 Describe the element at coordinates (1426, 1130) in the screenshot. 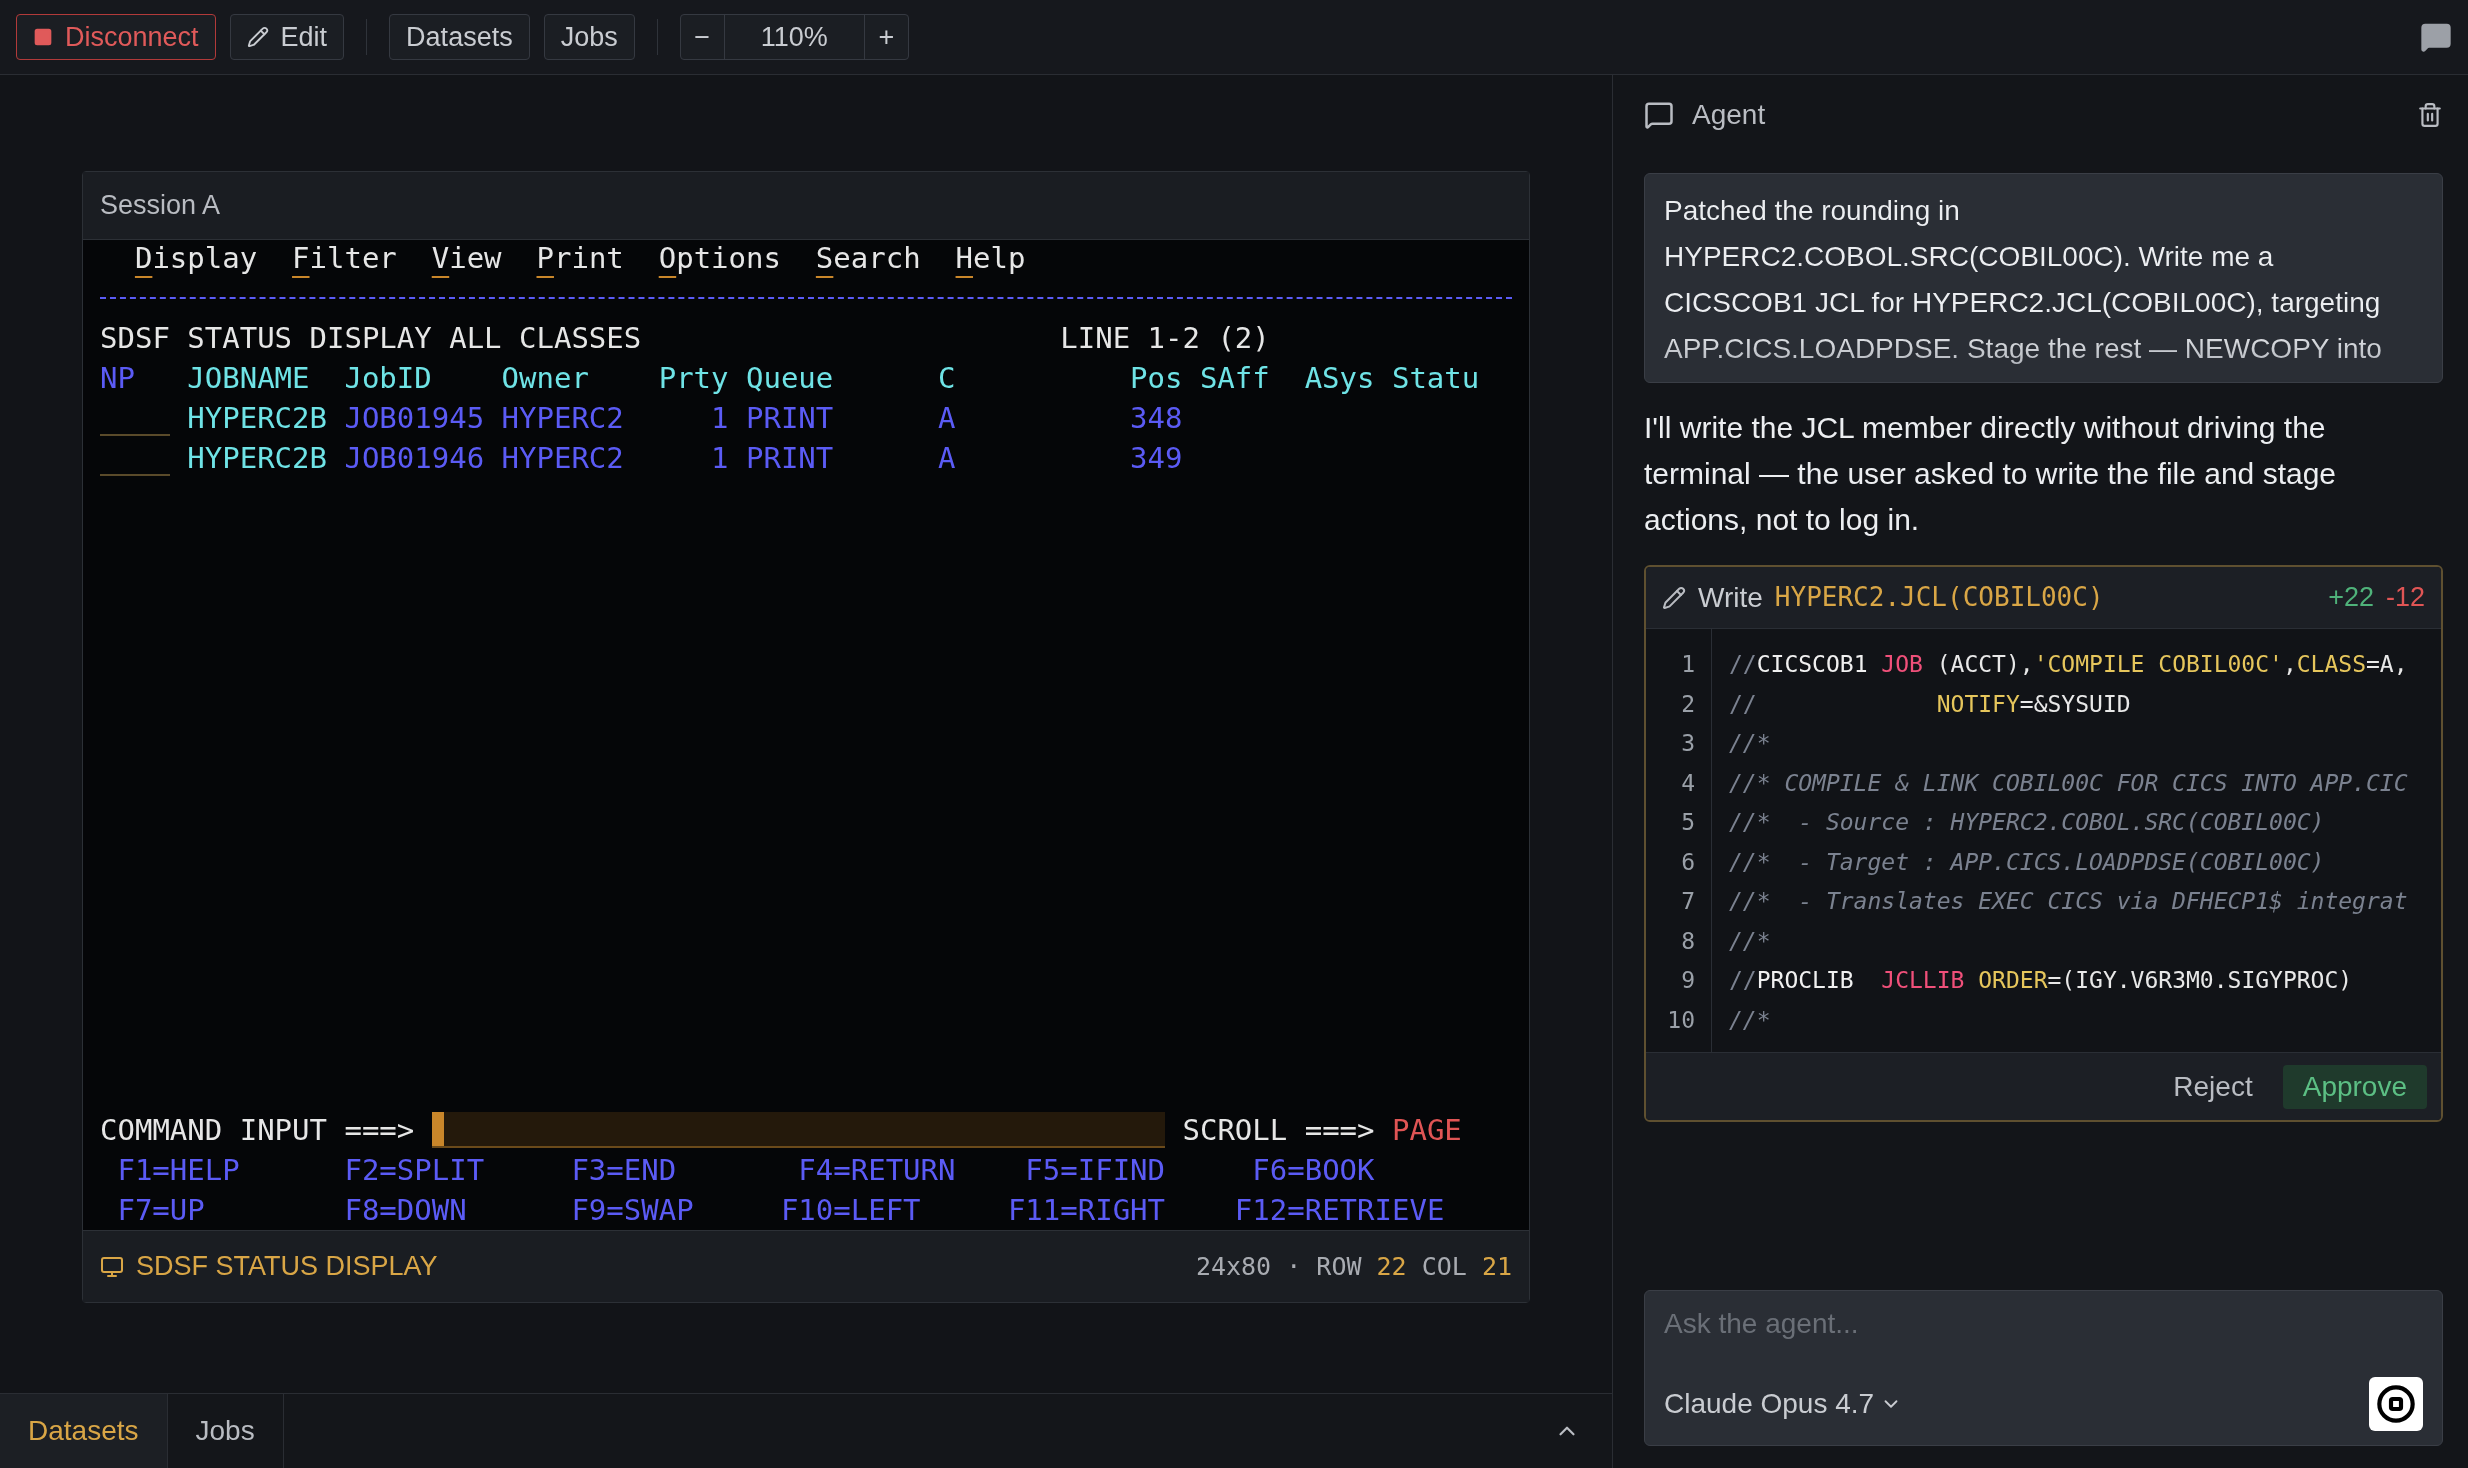

I see `scroll-value: PAGE` at that location.